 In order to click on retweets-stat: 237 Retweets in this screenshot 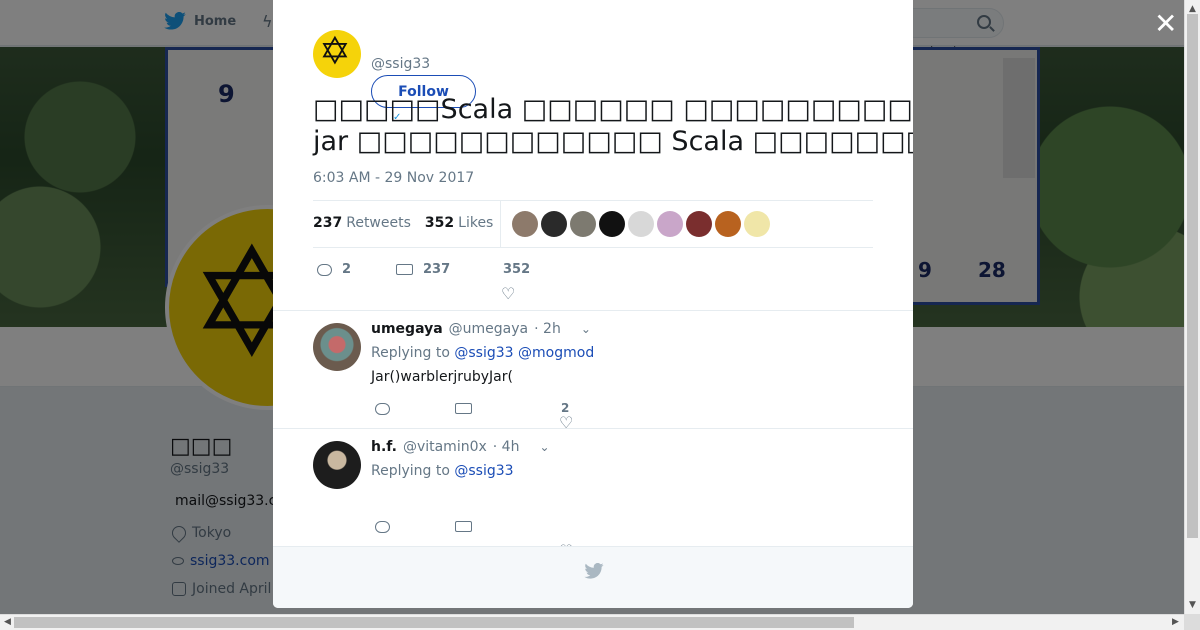, I will do `click(362, 223)`.